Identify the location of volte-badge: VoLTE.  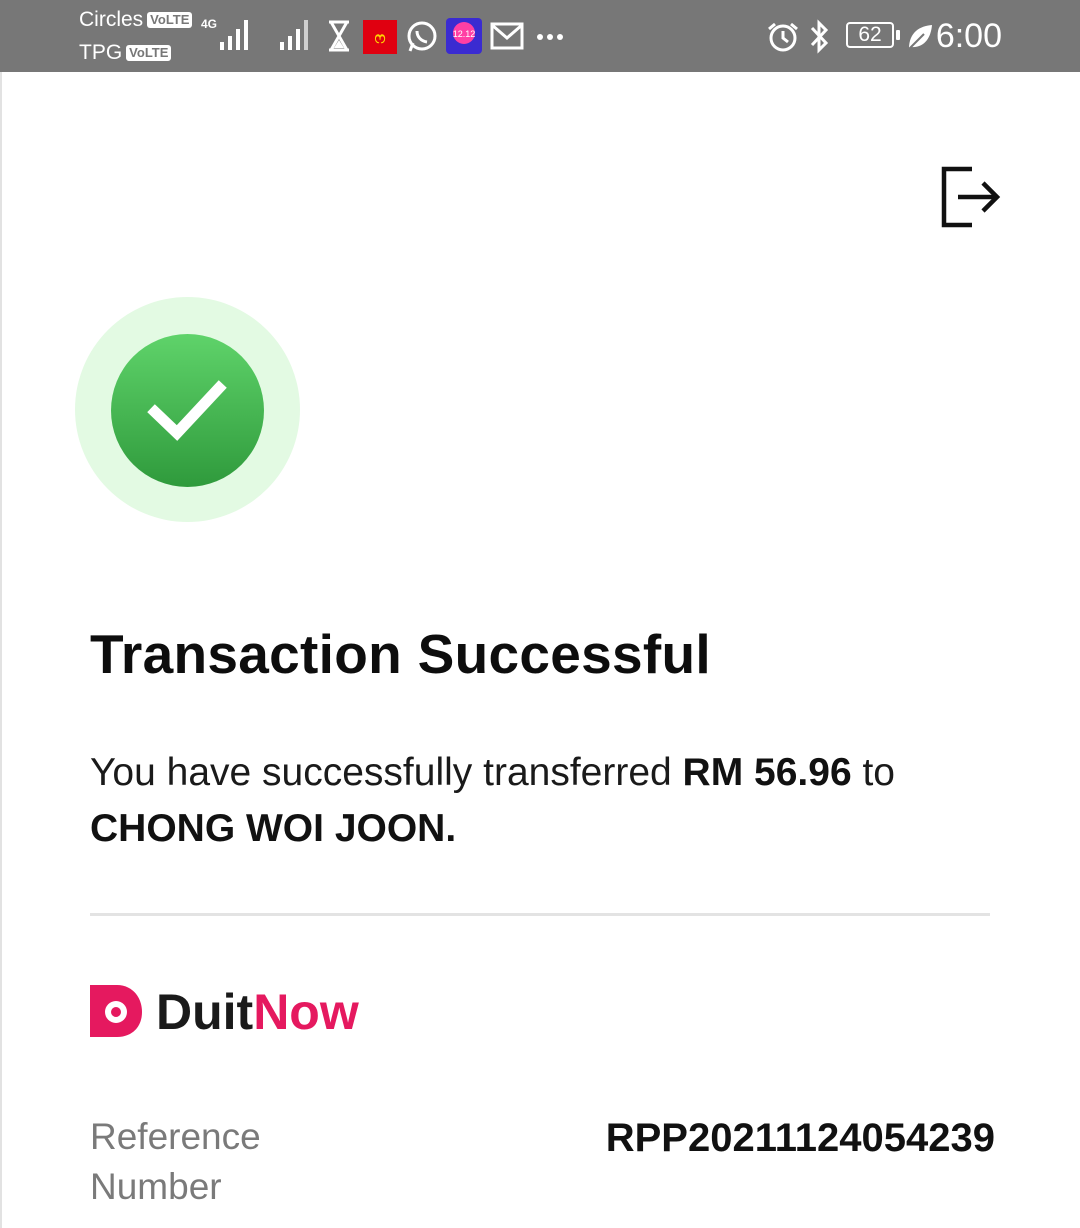
(170, 20).